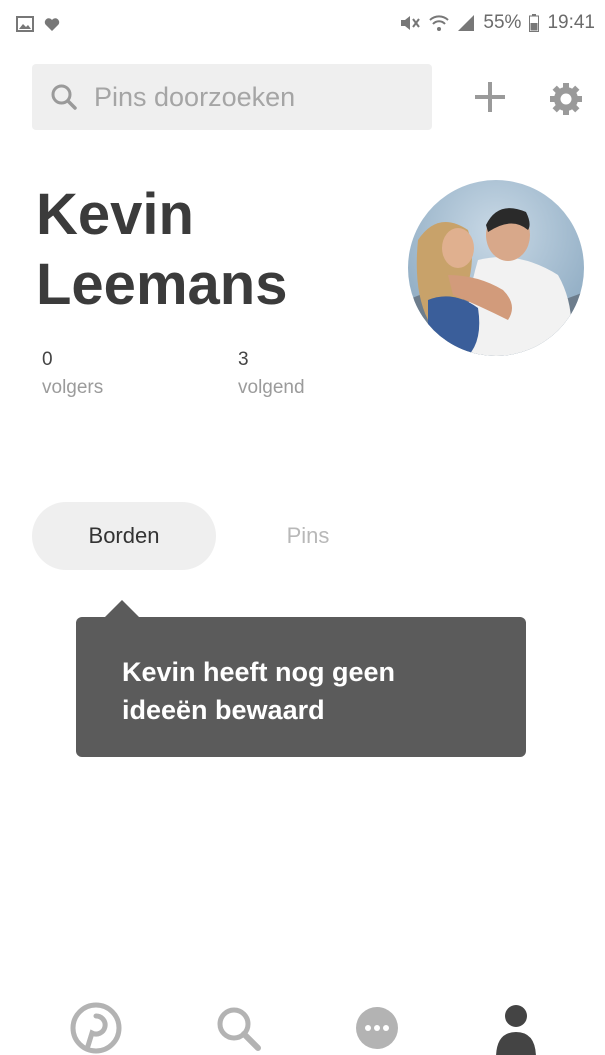 The height and width of the screenshot is (1055, 605). I want to click on following-stat: 3 volgend, so click(271, 374).